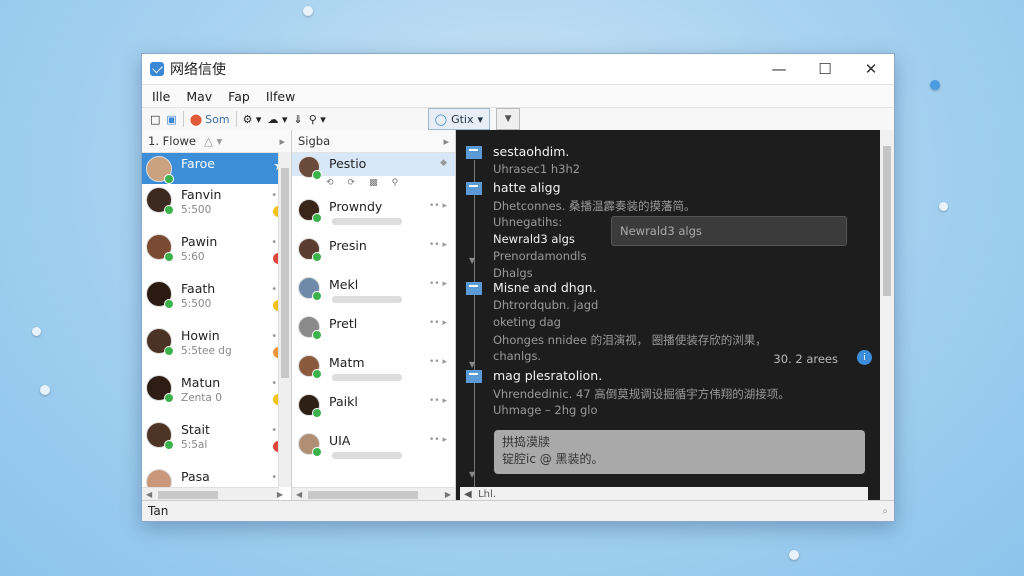 The width and height of the screenshot is (1024, 576). Describe the element at coordinates (779, 69) in the screenshot. I see `minimize-button: —` at that location.